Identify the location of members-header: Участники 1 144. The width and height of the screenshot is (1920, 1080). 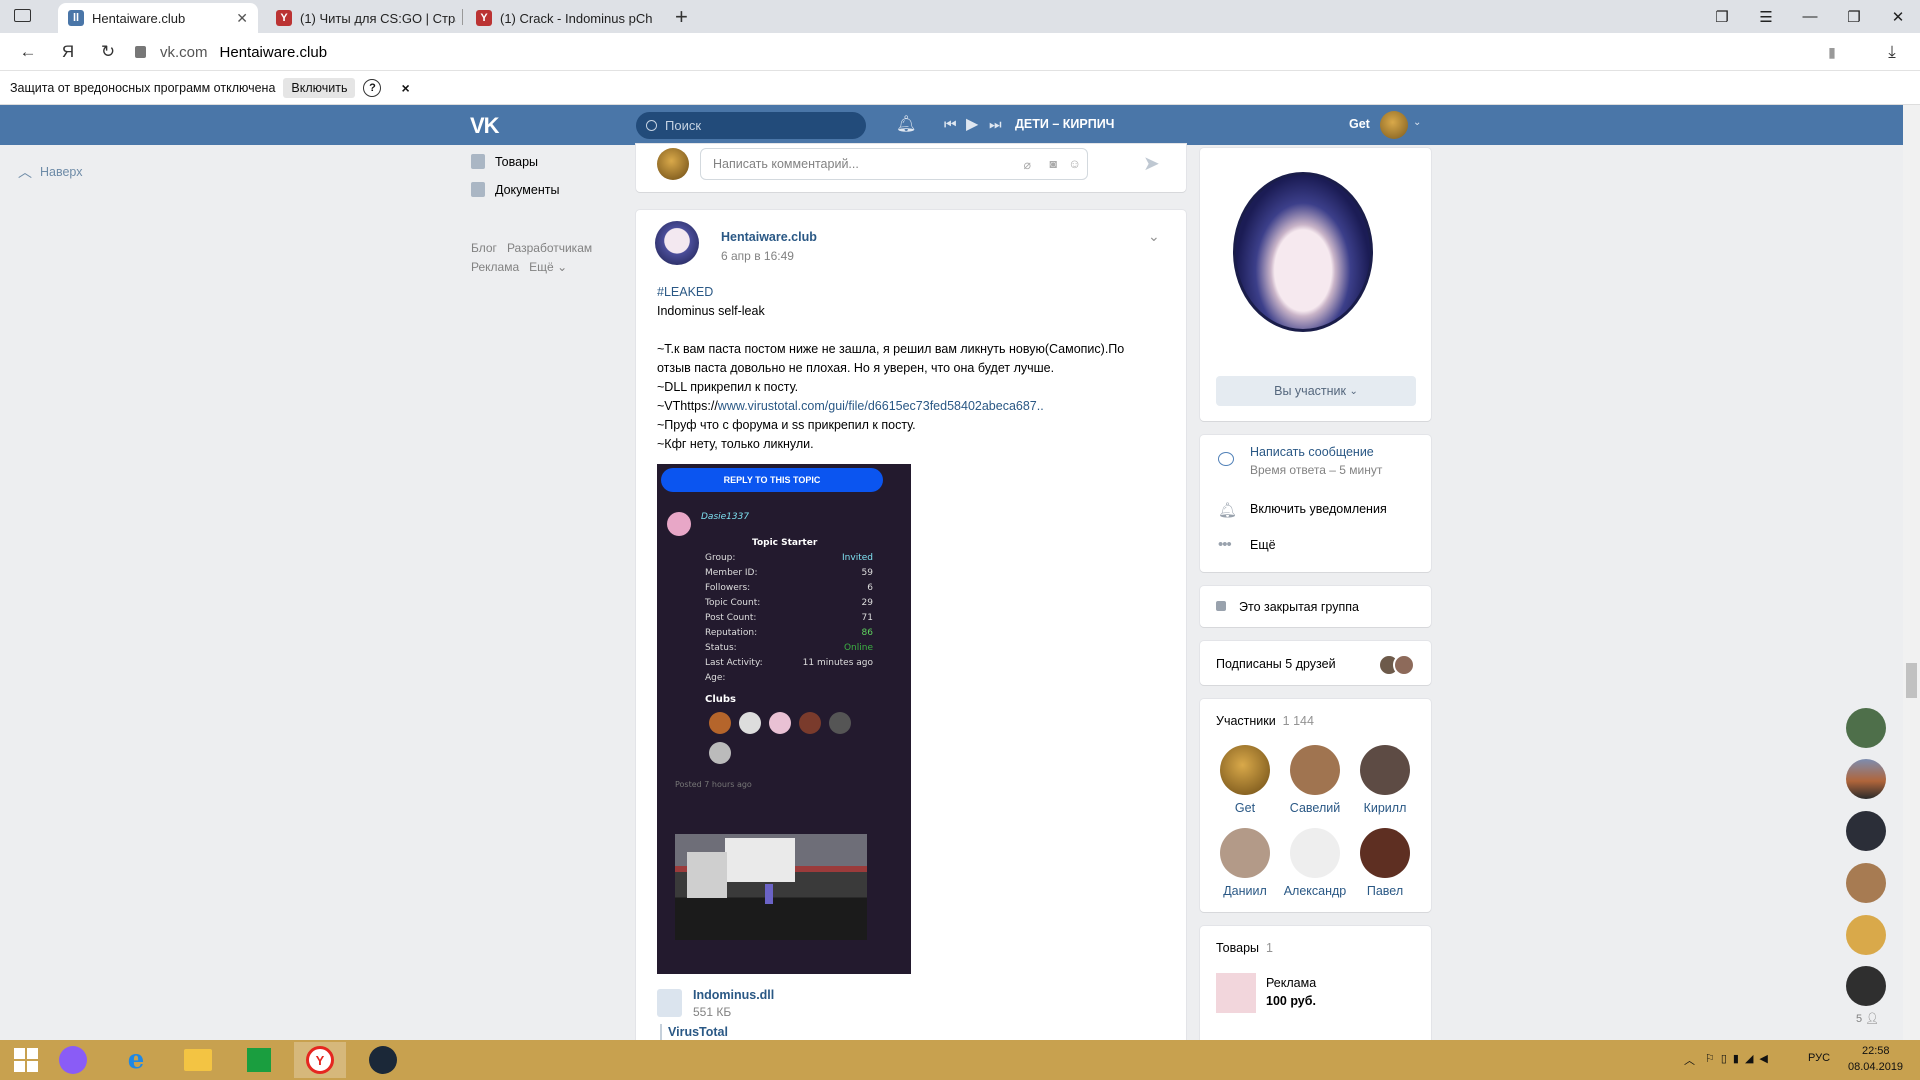
(1265, 721).